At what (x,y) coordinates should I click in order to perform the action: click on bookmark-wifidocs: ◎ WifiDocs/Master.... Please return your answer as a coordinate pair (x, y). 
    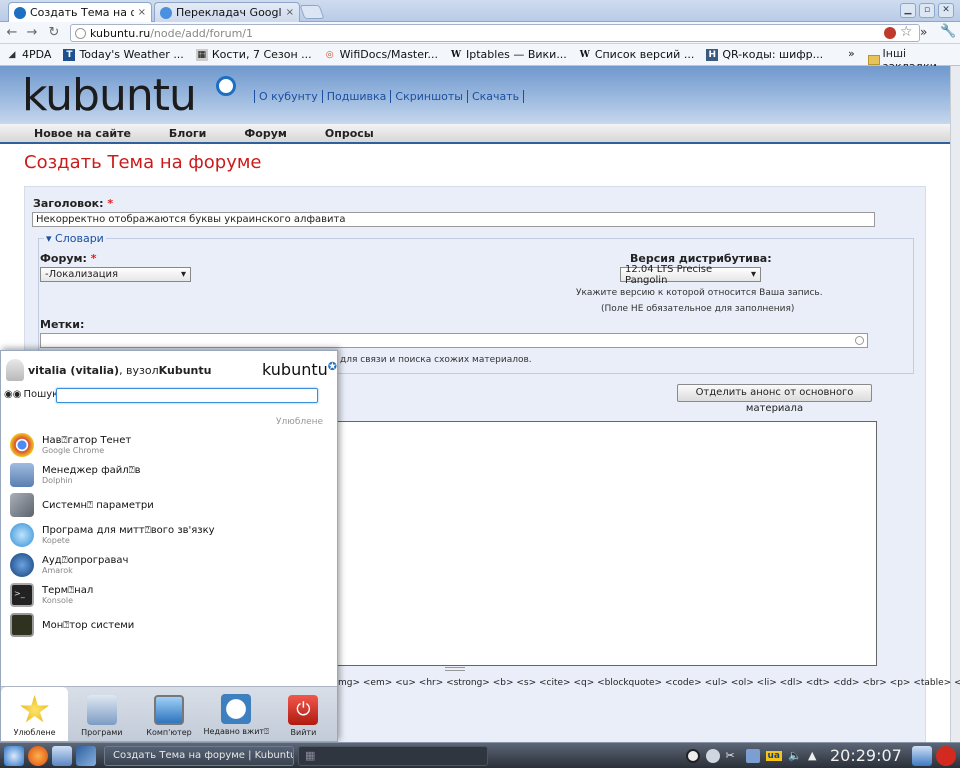
    Looking at the image, I should click on (381, 54).